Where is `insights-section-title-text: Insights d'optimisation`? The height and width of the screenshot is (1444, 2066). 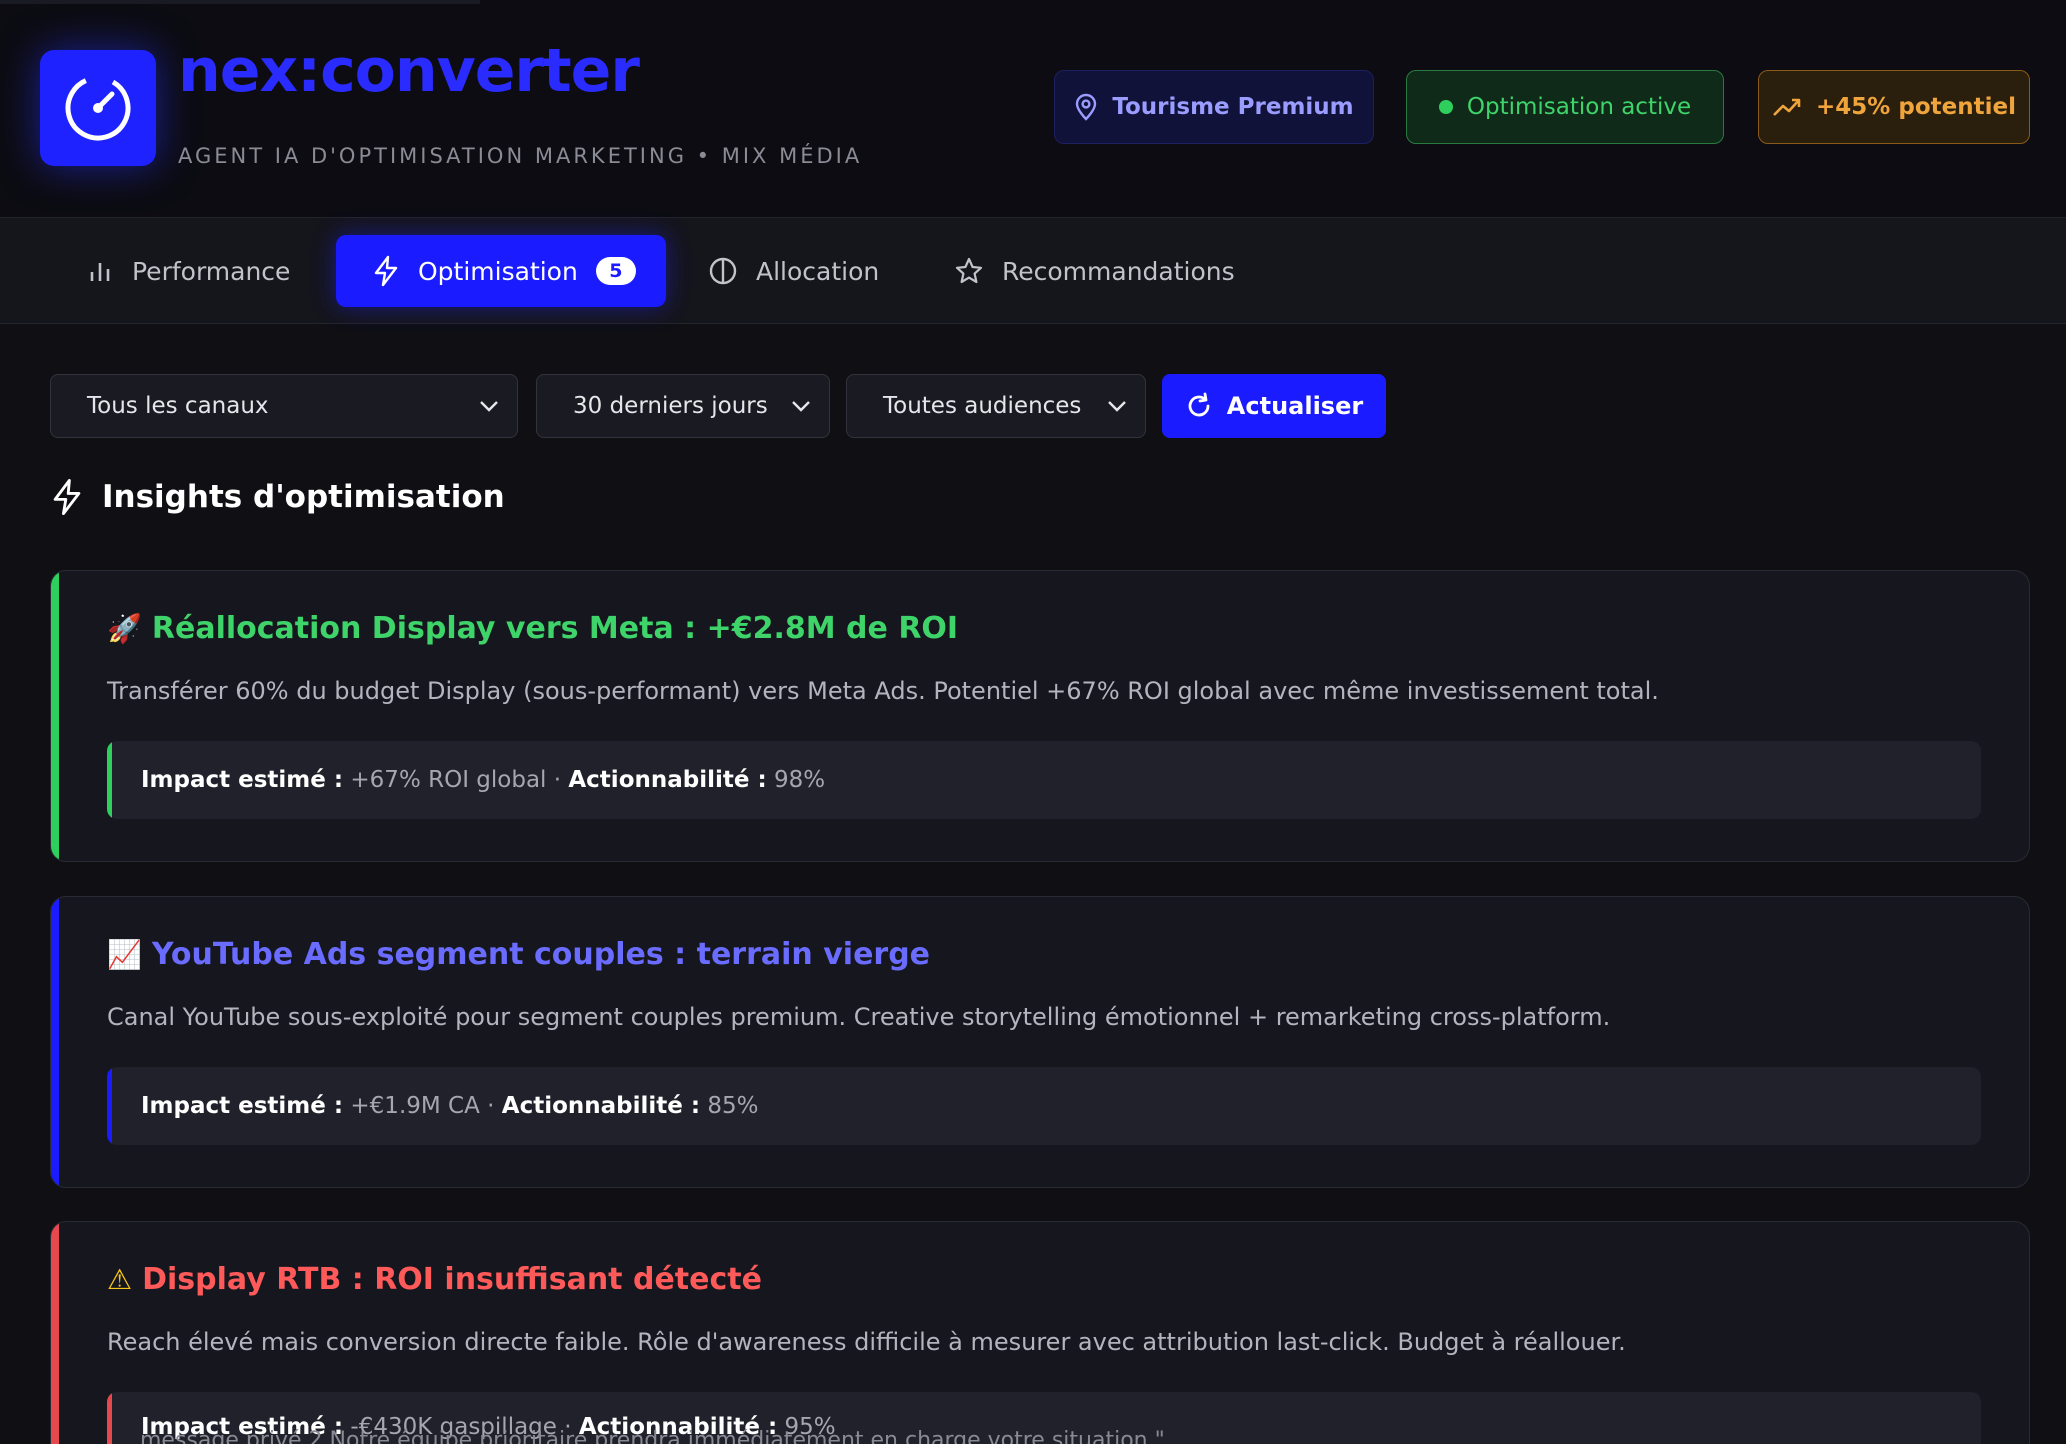
insights-section-title-text: Insights d'optimisation is located at coordinates (303, 497).